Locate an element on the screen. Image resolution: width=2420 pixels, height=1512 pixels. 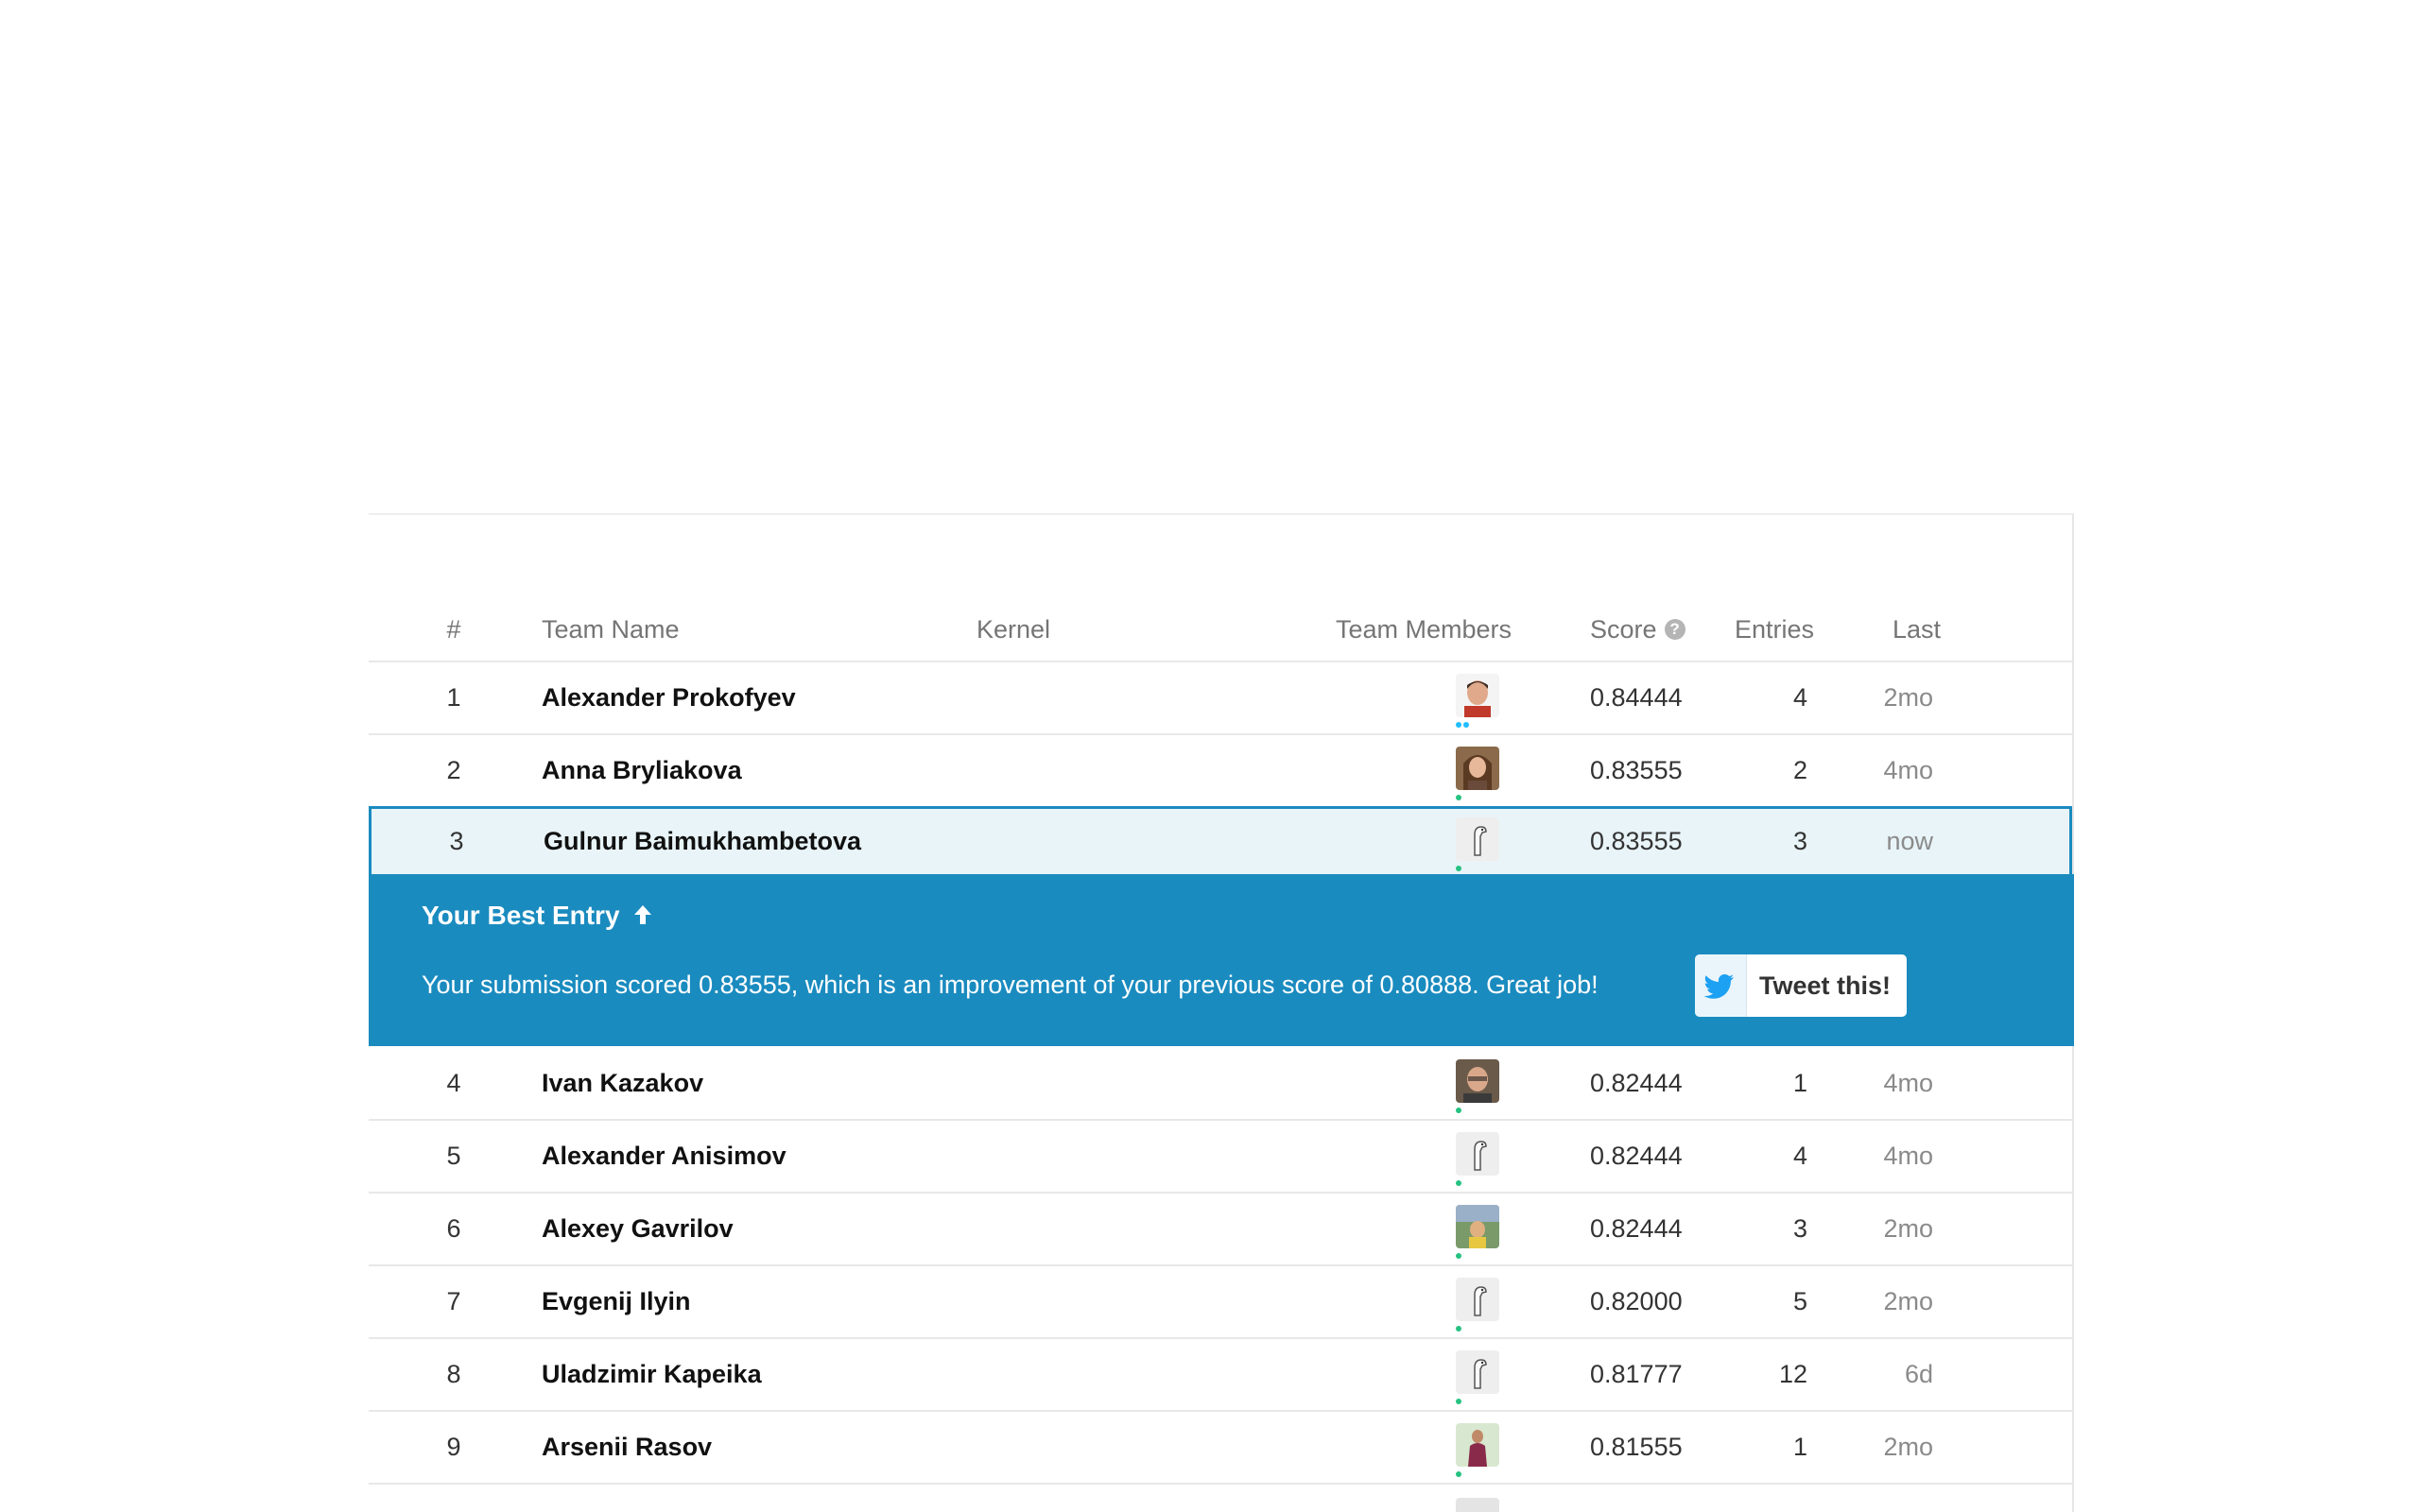
photo-person-icon is located at coordinates (1477, 1445).